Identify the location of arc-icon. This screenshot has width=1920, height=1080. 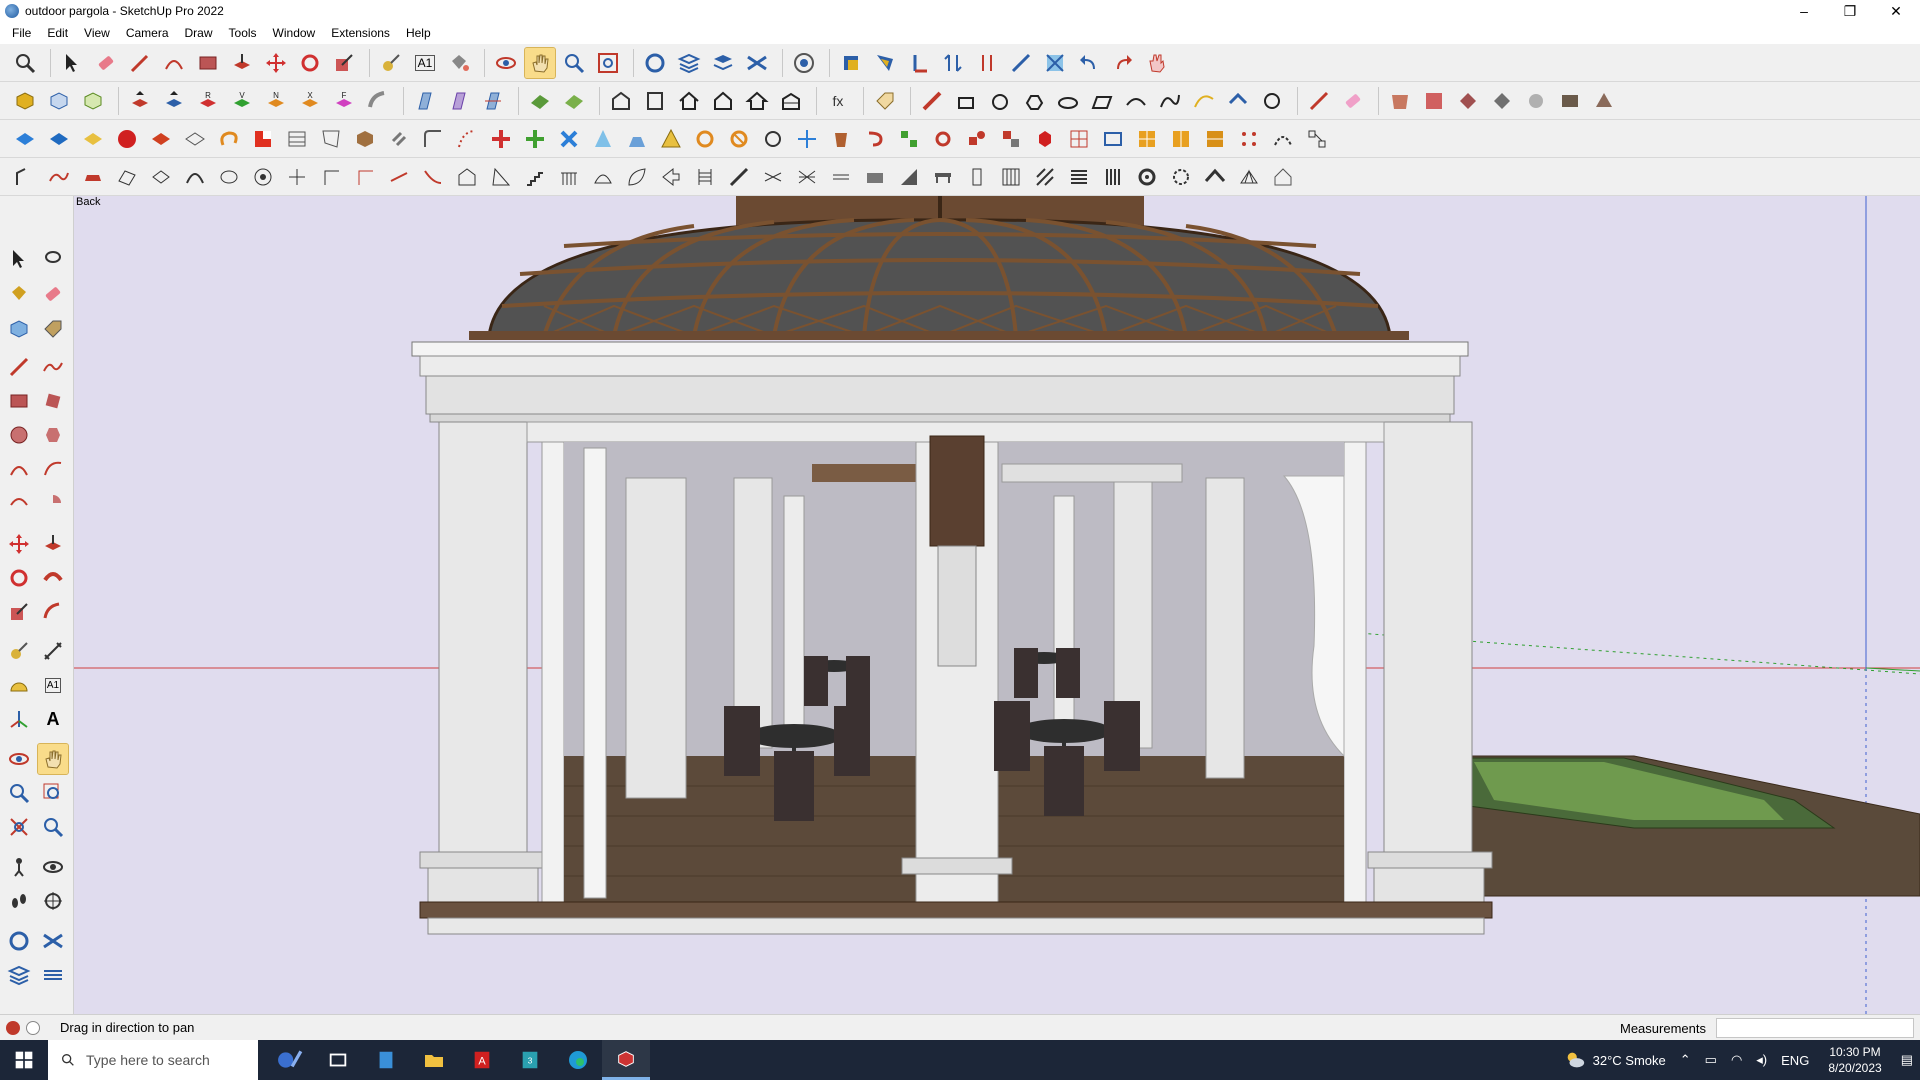
(174, 63).